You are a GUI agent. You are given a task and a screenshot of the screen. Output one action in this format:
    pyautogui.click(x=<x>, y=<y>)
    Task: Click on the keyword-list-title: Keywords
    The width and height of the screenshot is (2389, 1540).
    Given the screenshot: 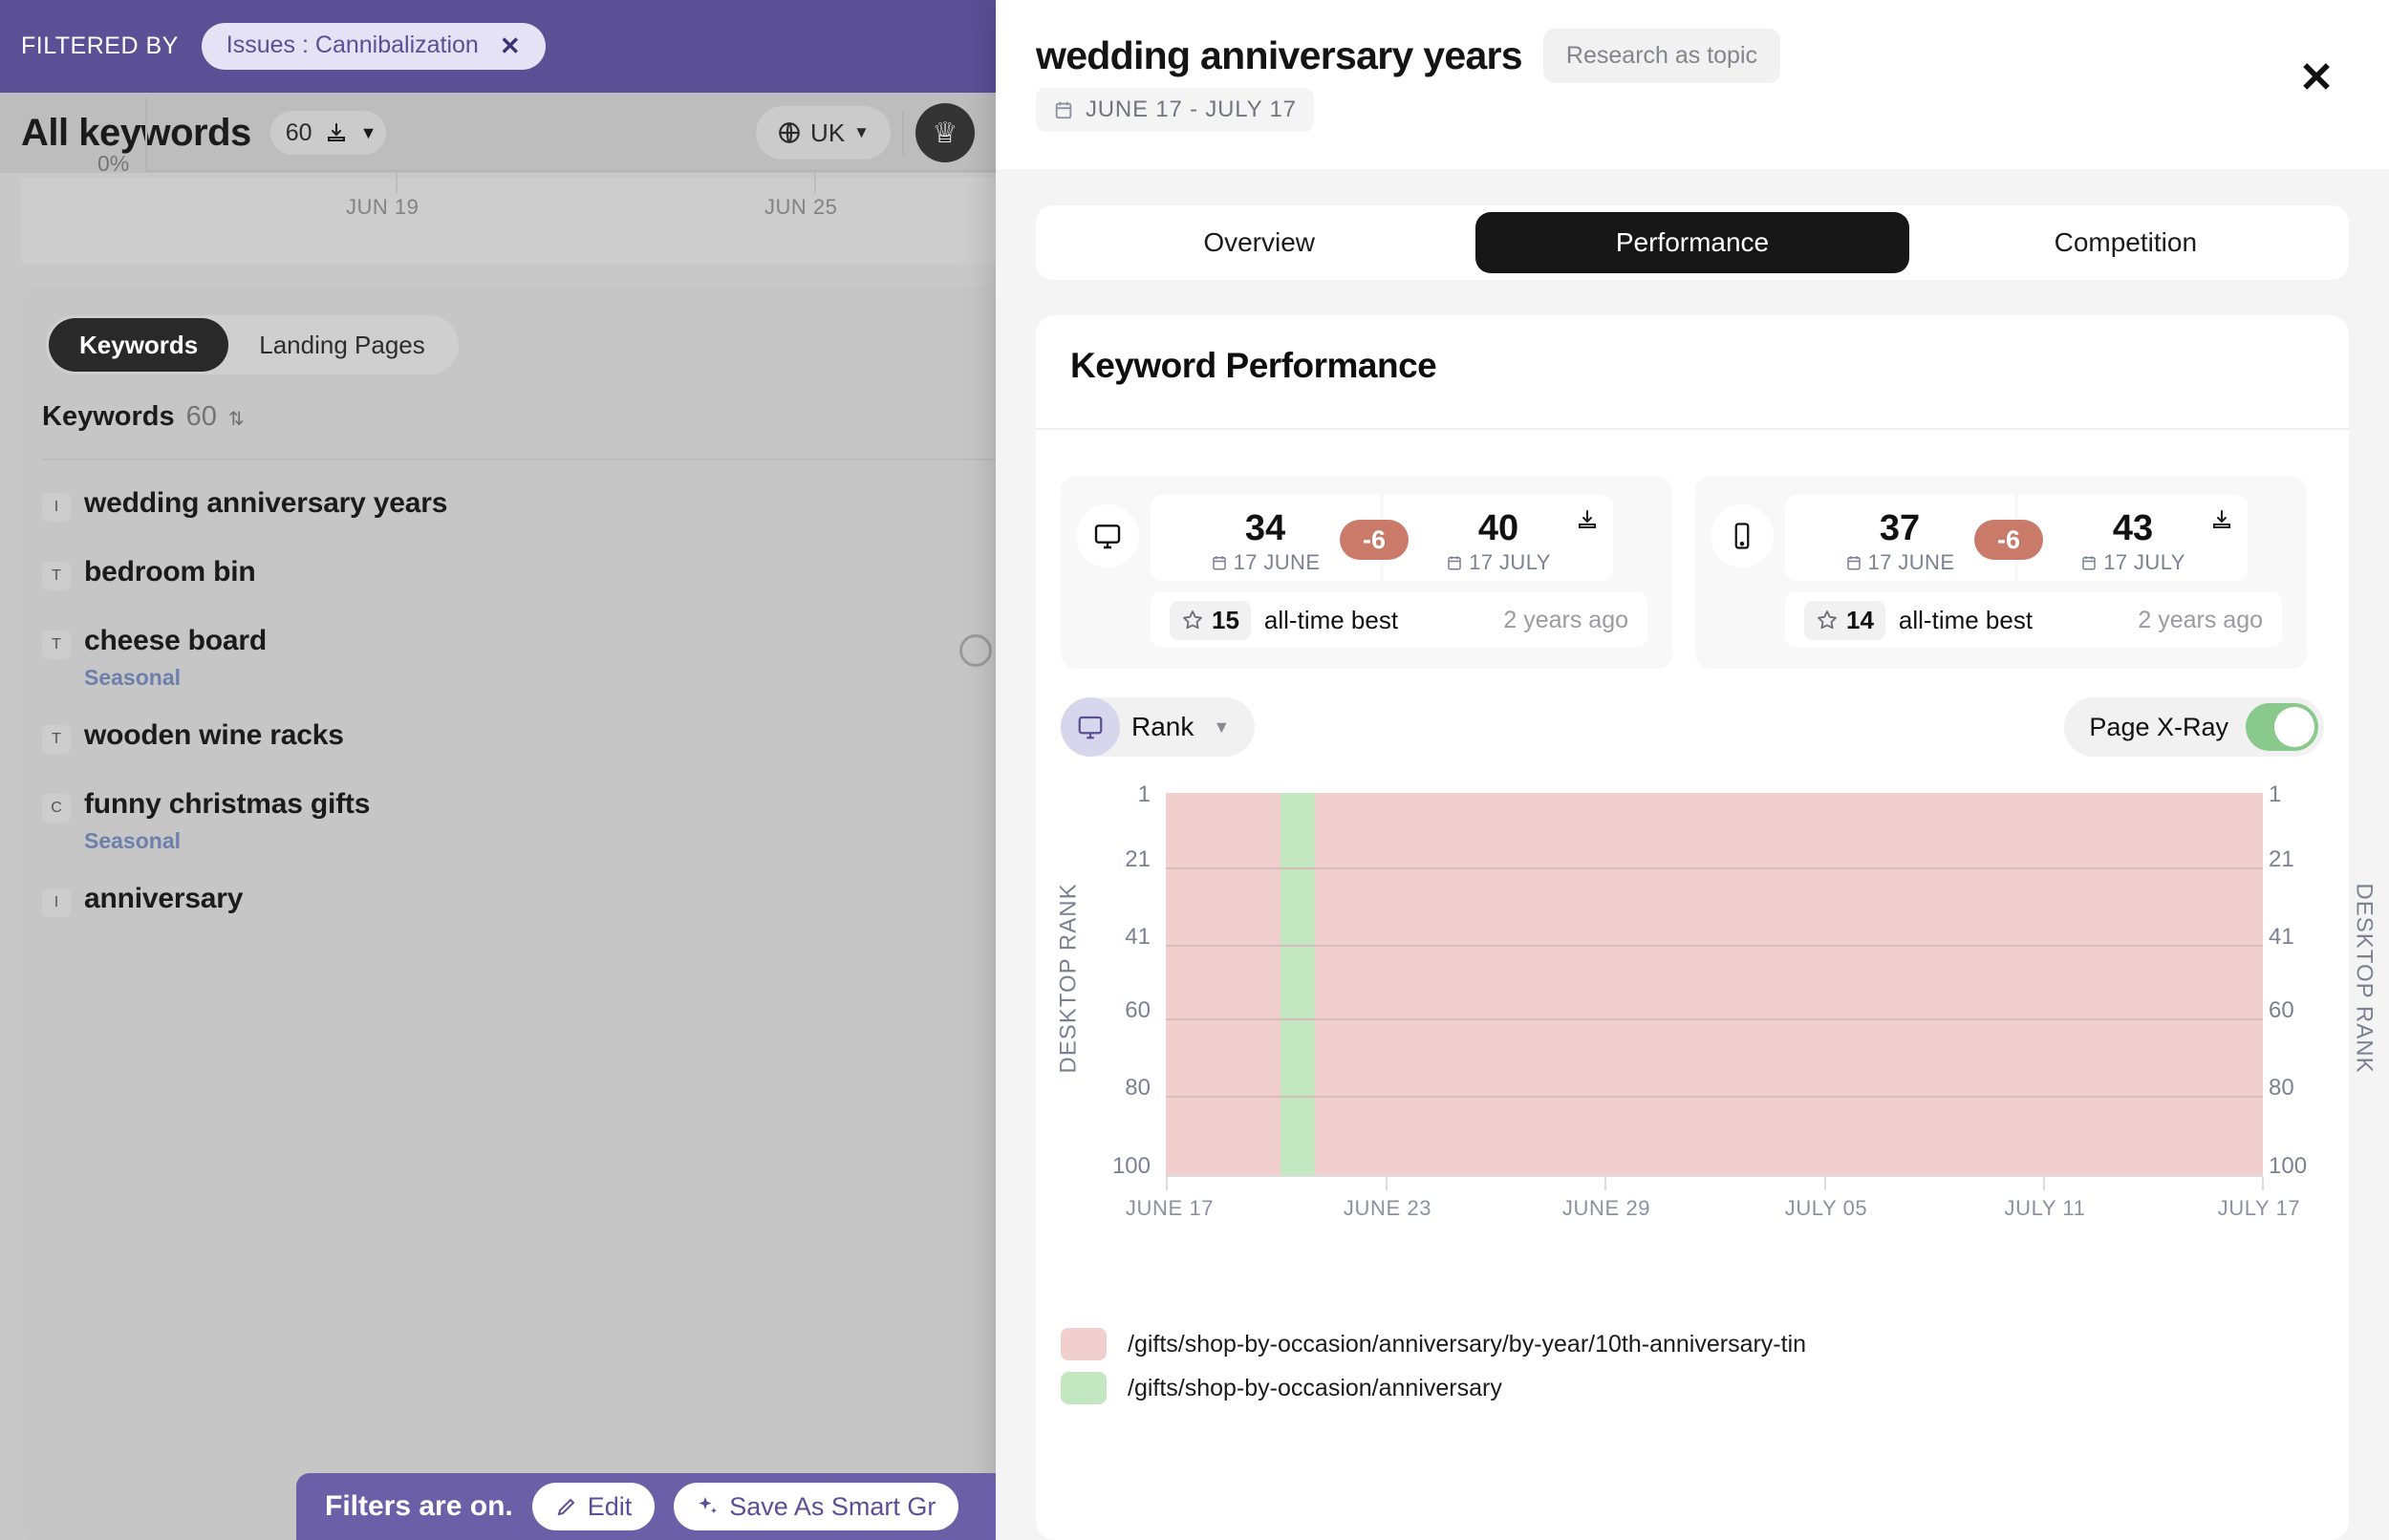 What is the action you would take?
    pyautogui.click(x=108, y=417)
    